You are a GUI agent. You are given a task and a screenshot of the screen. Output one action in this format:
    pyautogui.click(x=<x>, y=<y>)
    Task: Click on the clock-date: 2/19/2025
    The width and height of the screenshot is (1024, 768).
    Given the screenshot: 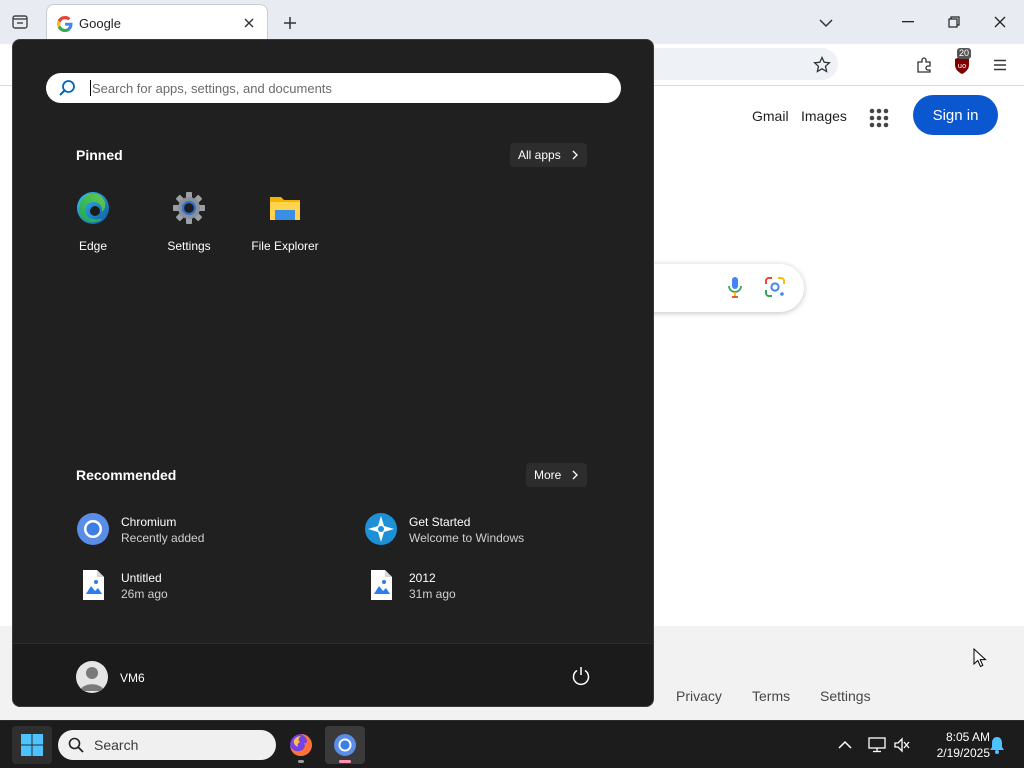 What is the action you would take?
    pyautogui.click(x=963, y=753)
    